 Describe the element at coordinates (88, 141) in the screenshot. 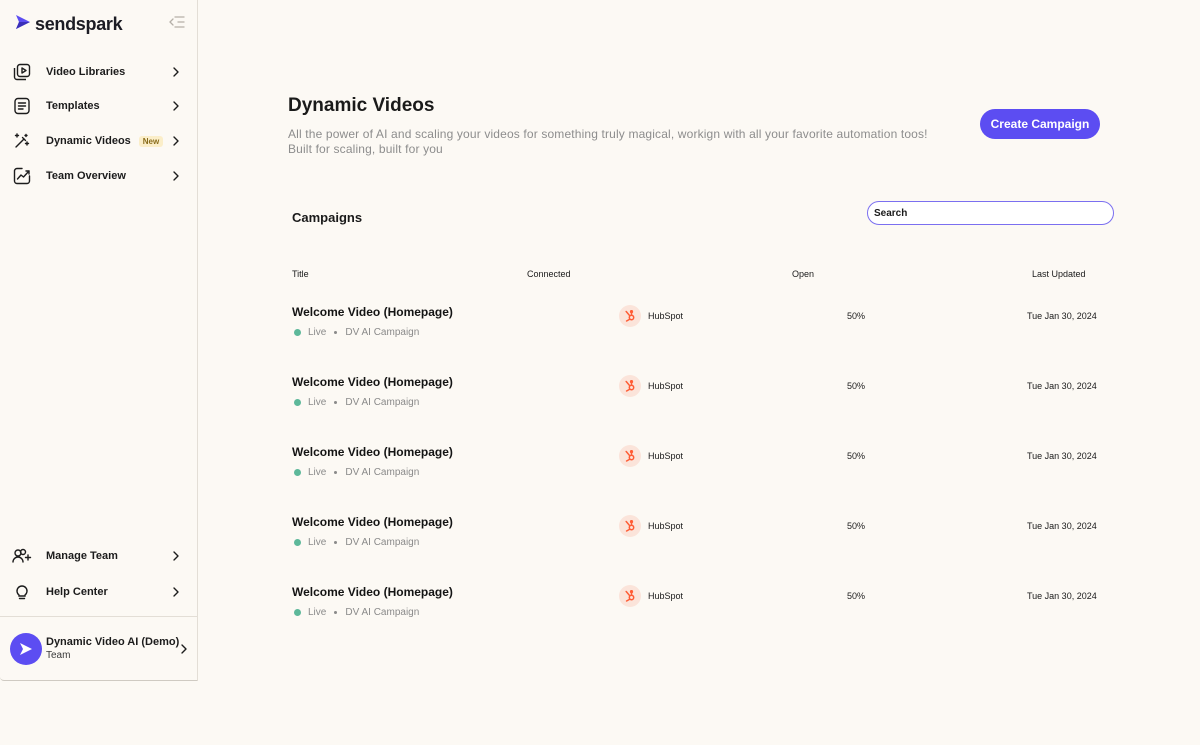

I see `sidebar-item-label: Dynamic Videos` at that location.